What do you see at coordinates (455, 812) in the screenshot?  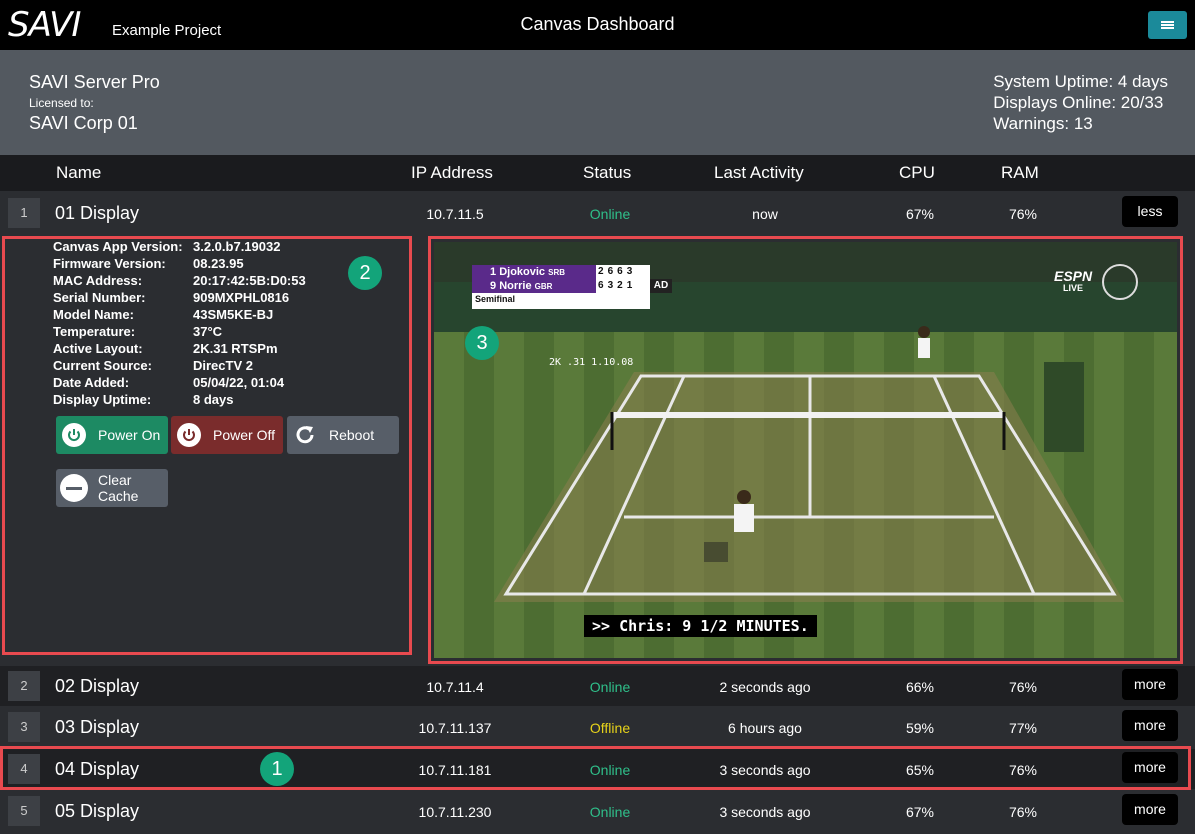 I see `ip-address: 10.7.11.230` at bounding box center [455, 812].